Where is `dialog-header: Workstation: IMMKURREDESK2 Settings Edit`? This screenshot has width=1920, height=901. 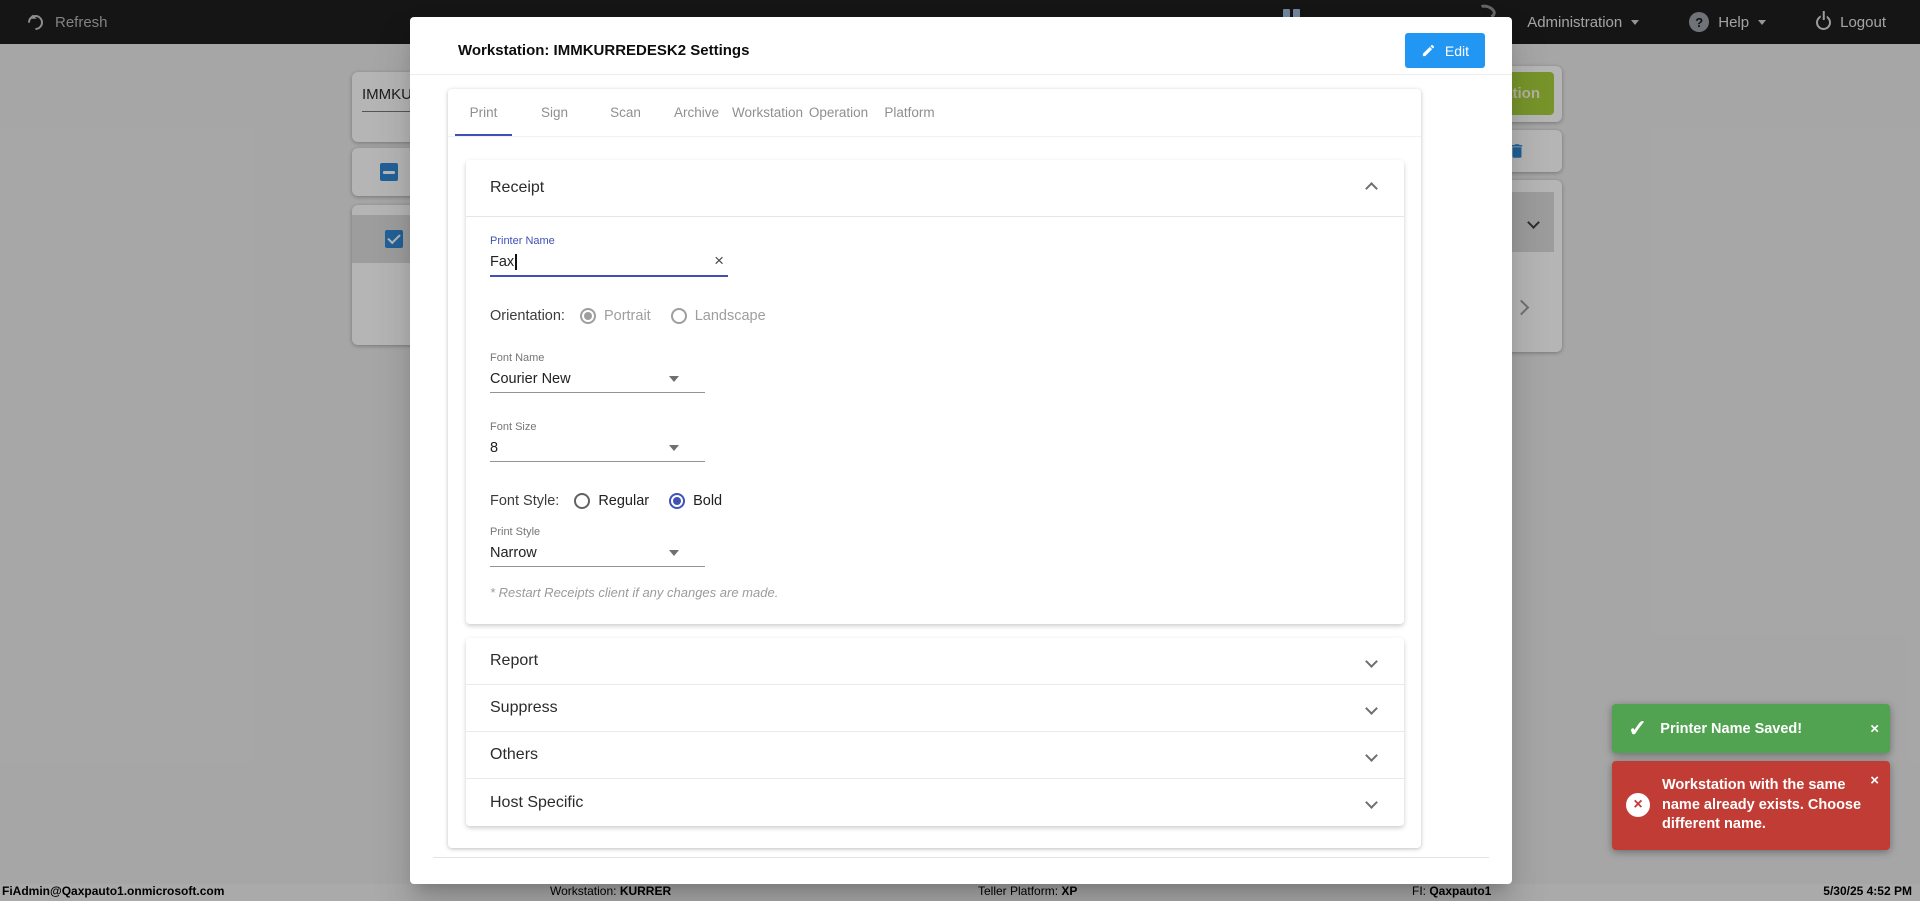
dialog-header: Workstation: IMMKURREDESK2 Settings Edit is located at coordinates (961, 46).